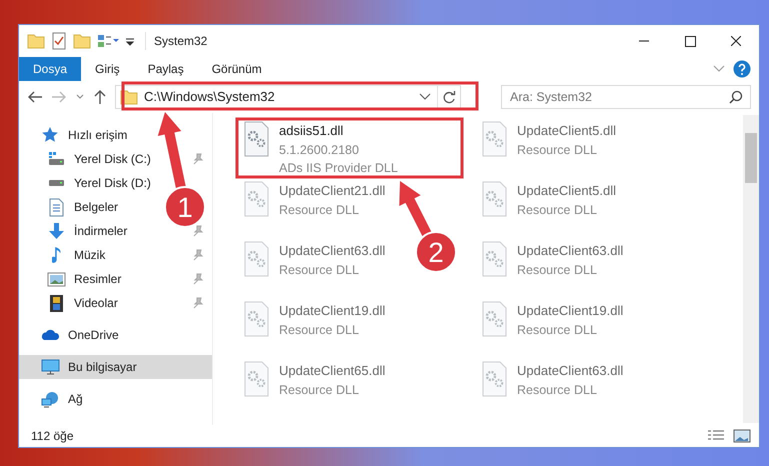  What do you see at coordinates (237, 69) in the screenshot?
I see `ribbon-tab: Görünüm` at bounding box center [237, 69].